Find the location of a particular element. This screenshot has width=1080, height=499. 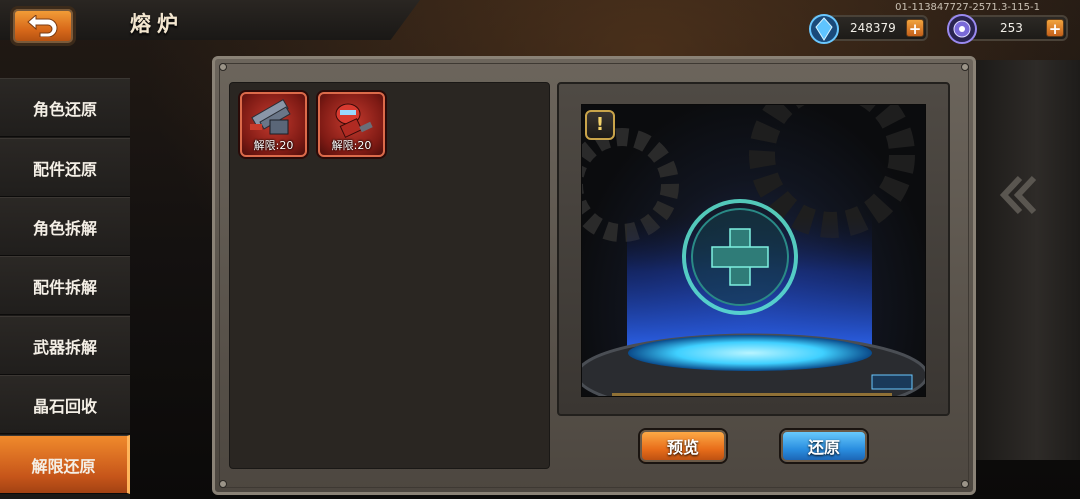

back-arrow-icon is located at coordinates (42, 26).